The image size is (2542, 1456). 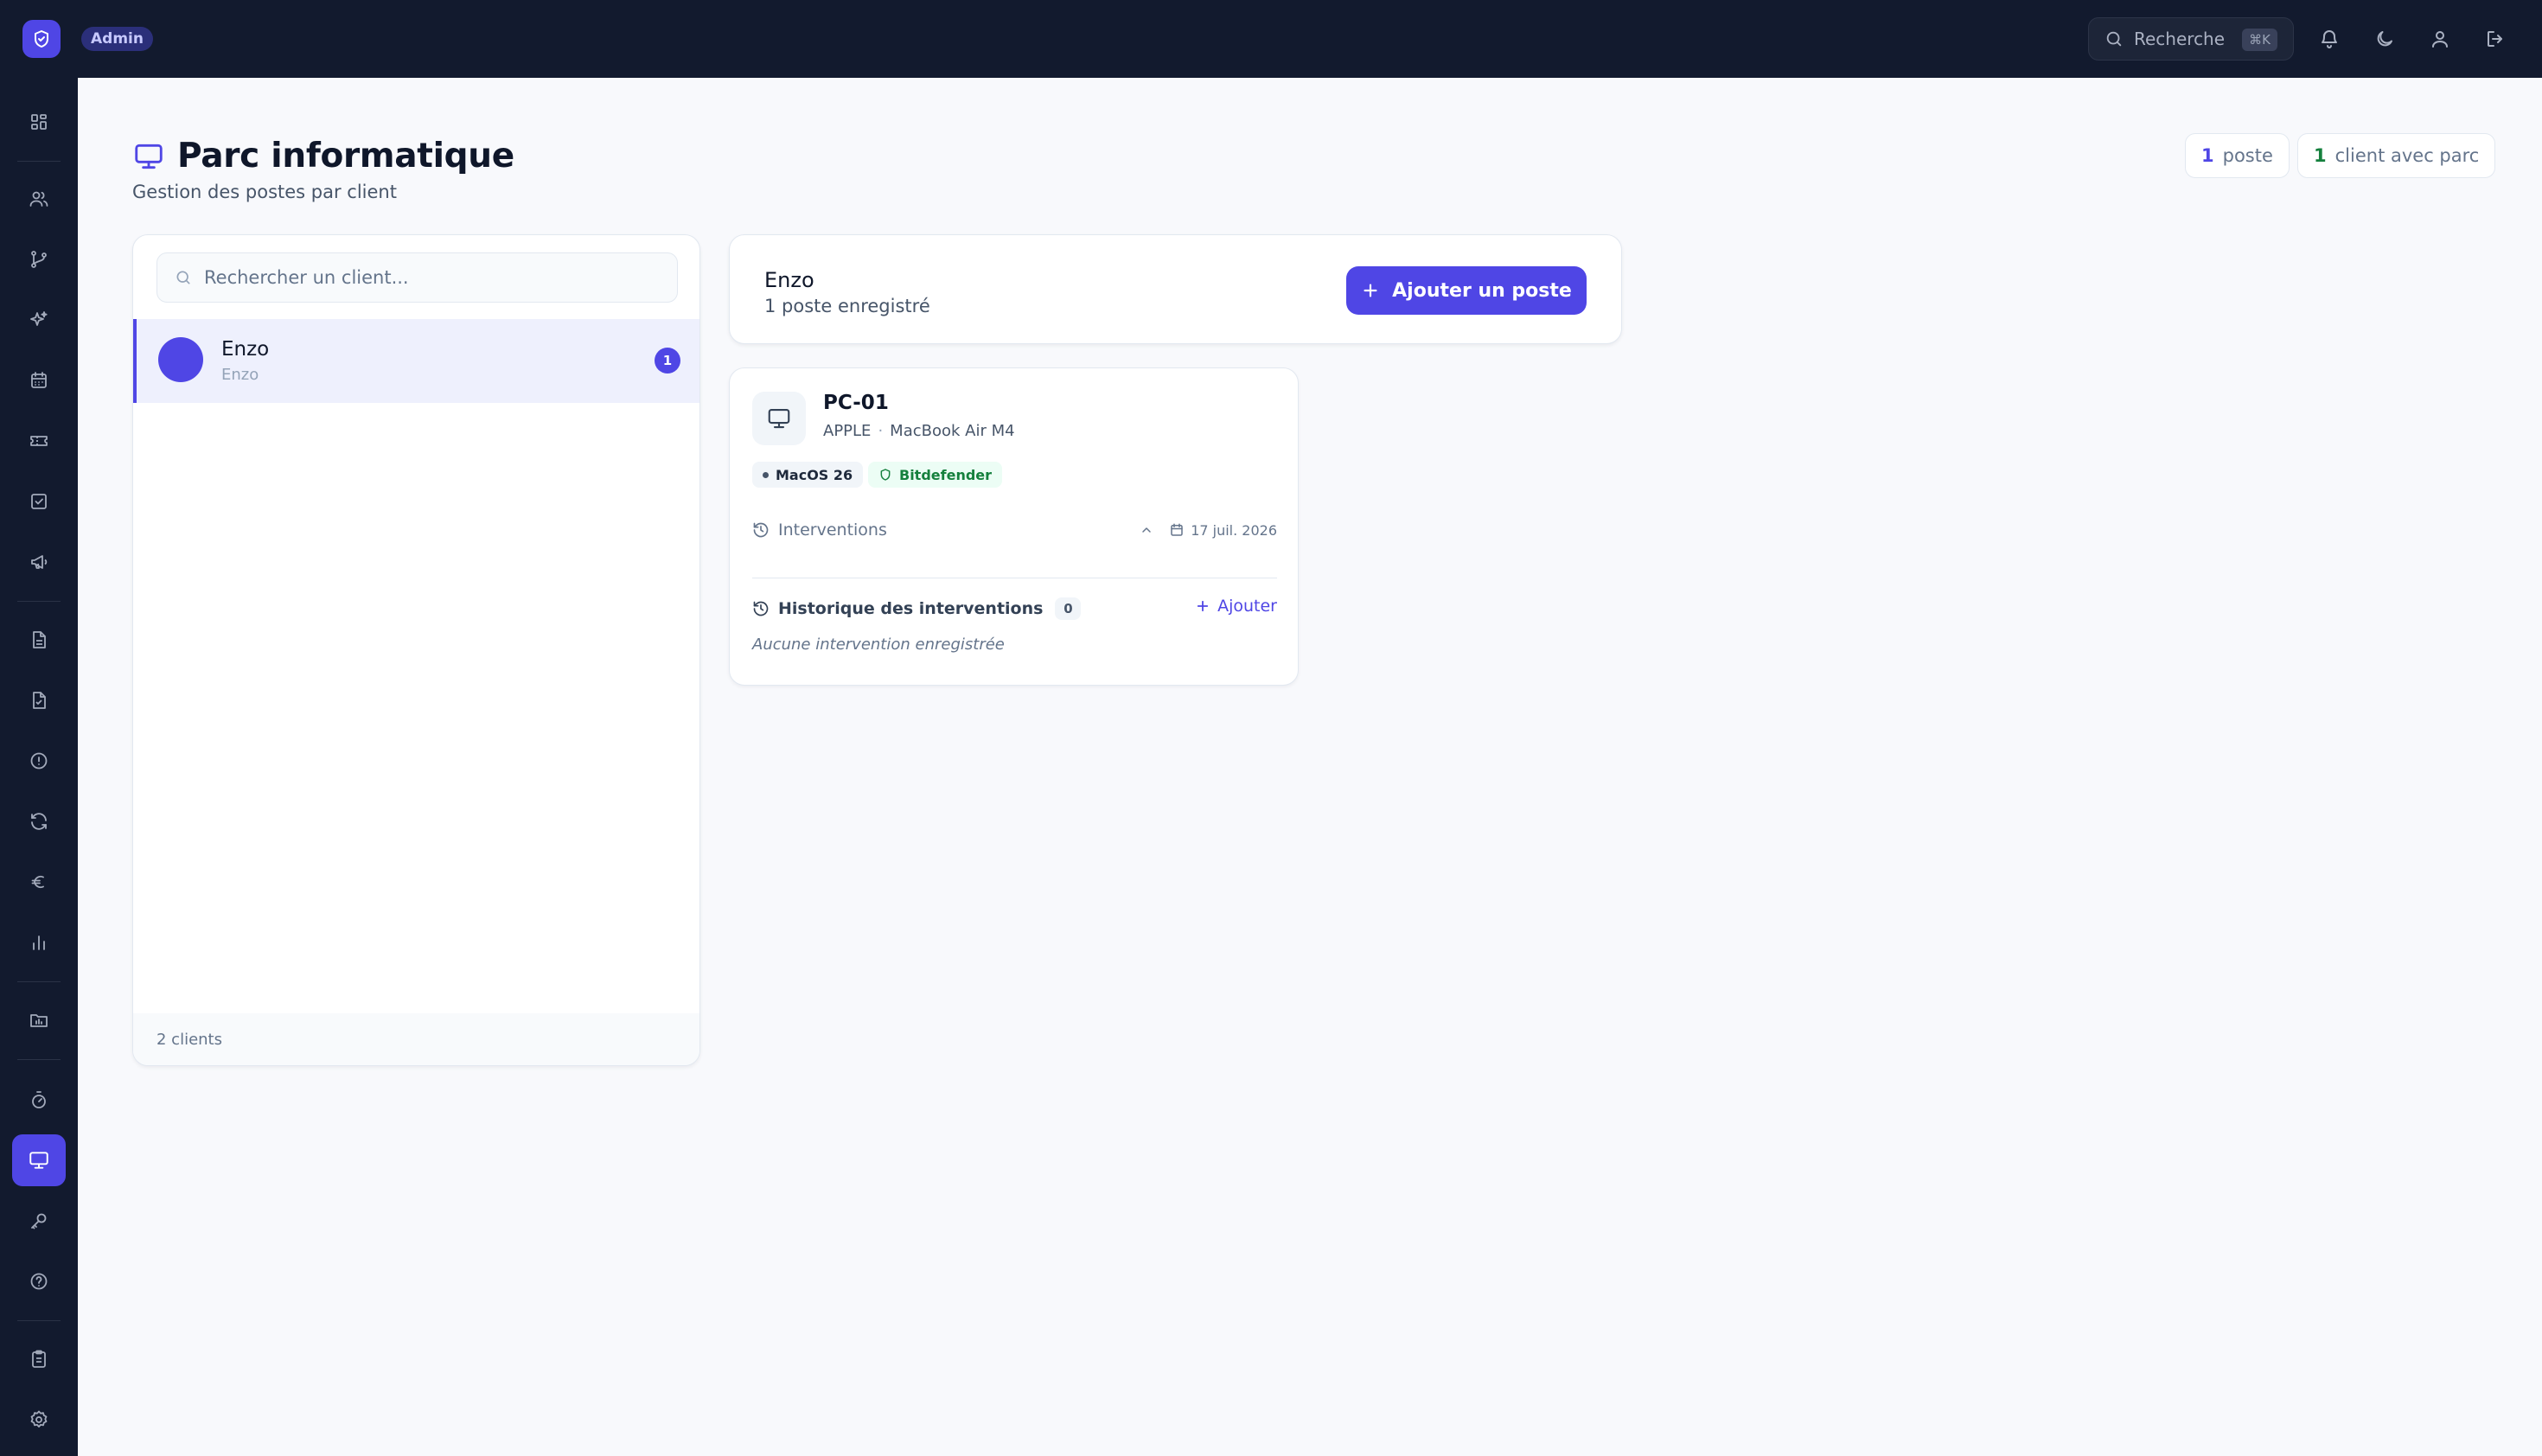 I want to click on logout-icon, so click(x=2495, y=39).